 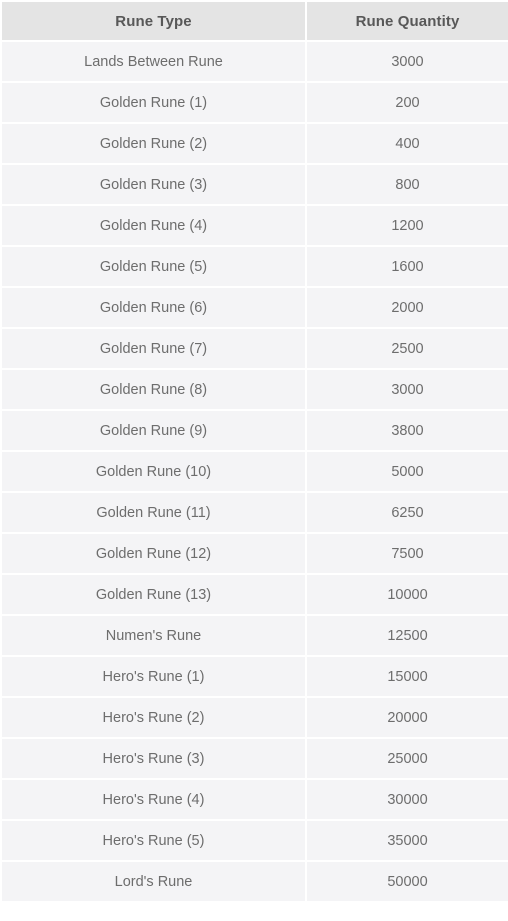 I want to click on cell-rune-quantity: 50000, so click(x=407, y=881).